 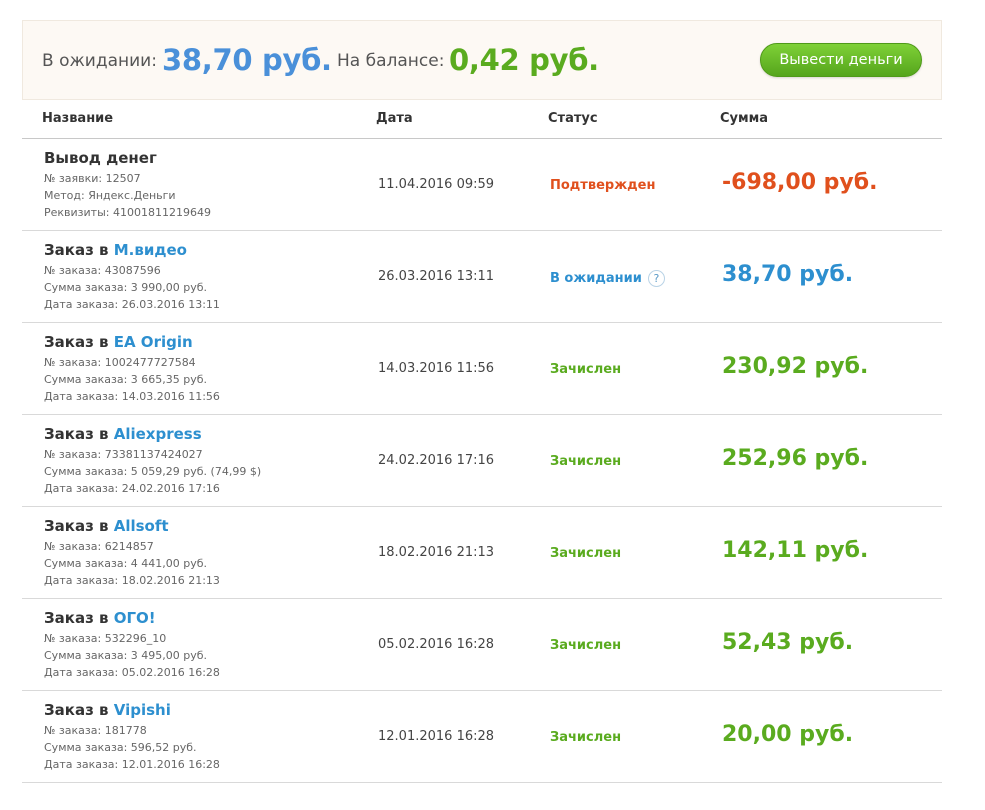 What do you see at coordinates (120, 362) in the screenshot?
I see `row-detail: № заказа: 1002477727584` at bounding box center [120, 362].